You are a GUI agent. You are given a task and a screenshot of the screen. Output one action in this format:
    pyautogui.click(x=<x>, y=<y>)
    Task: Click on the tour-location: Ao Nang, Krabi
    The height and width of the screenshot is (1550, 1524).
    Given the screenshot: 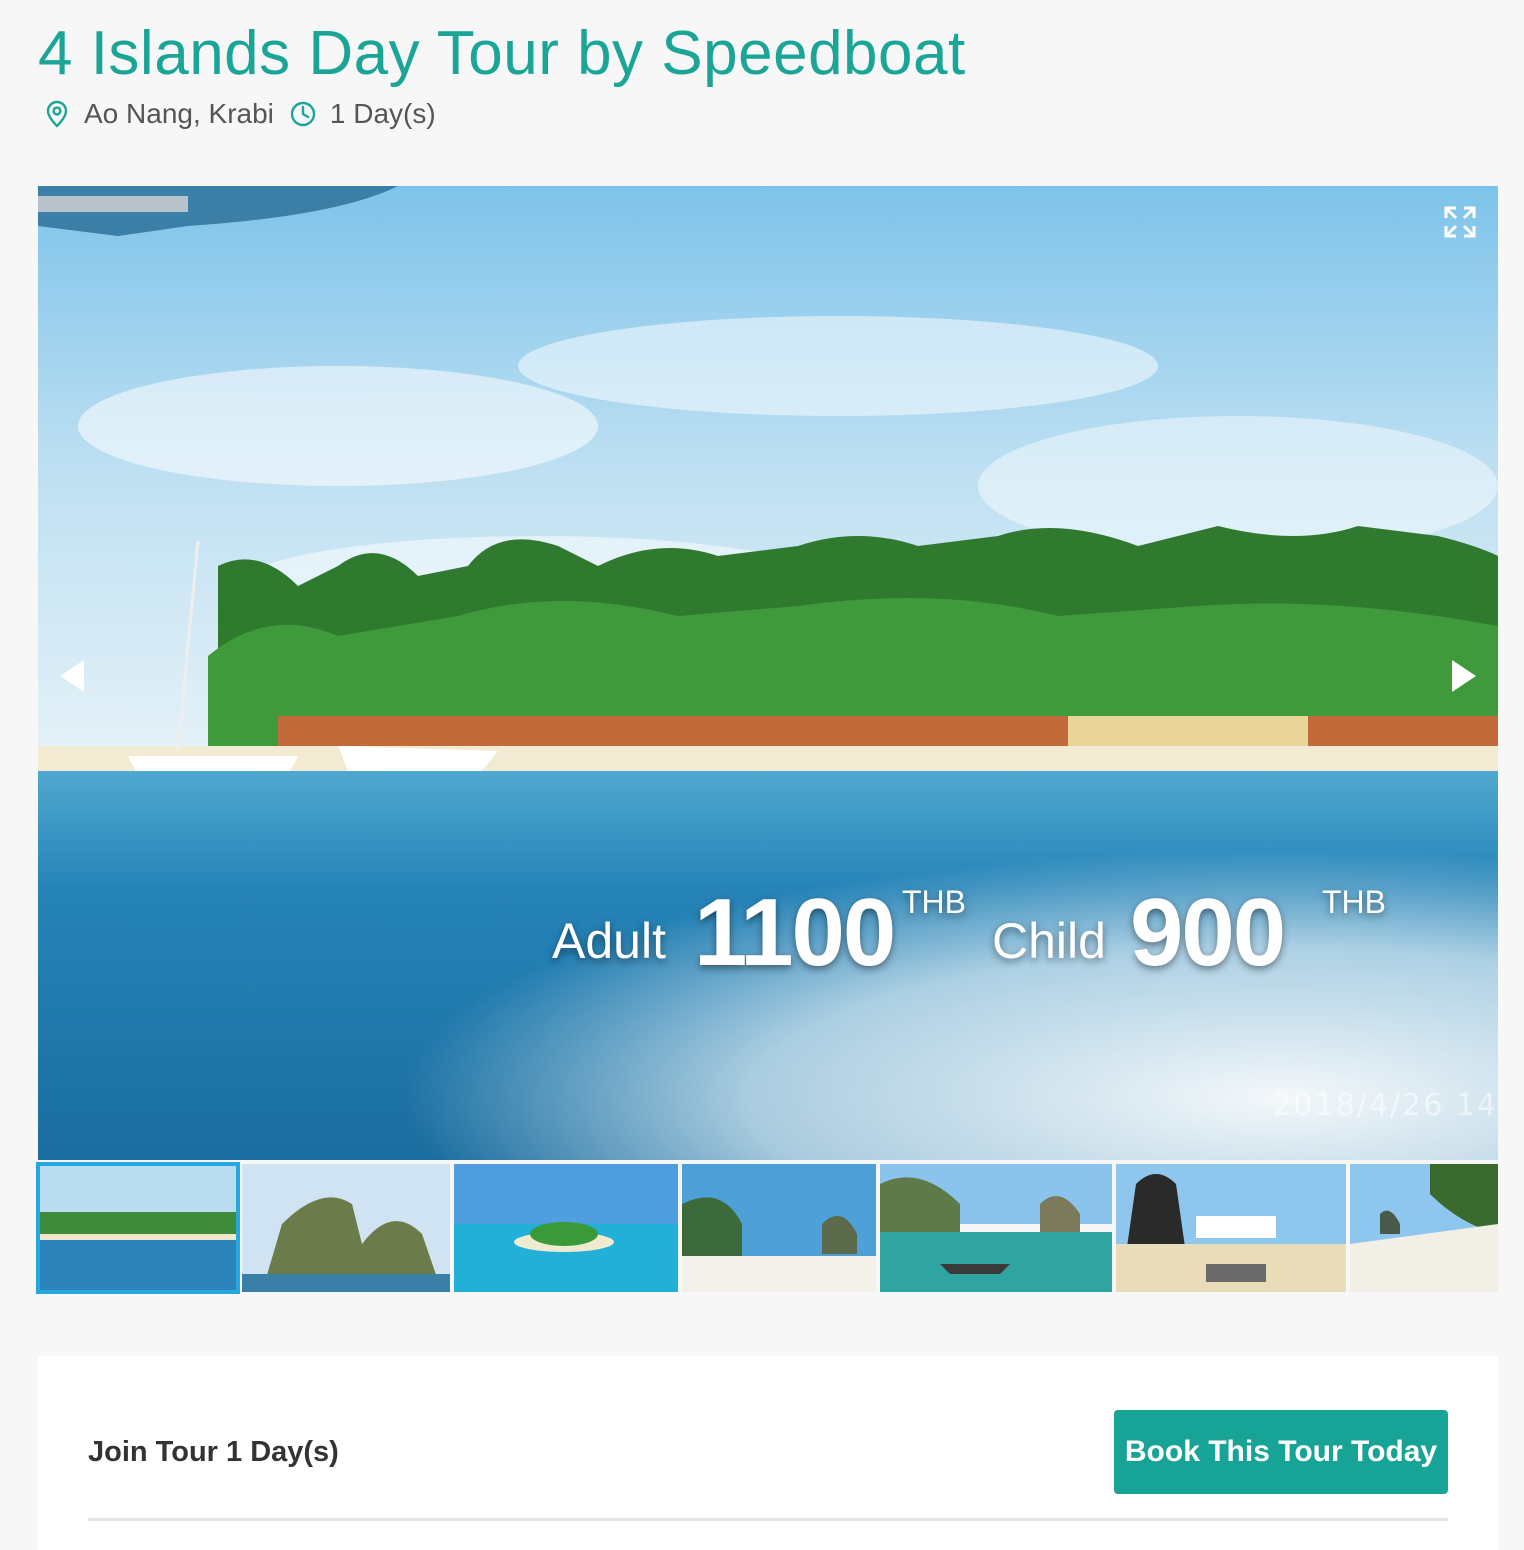 What is the action you would take?
    pyautogui.click(x=179, y=113)
    